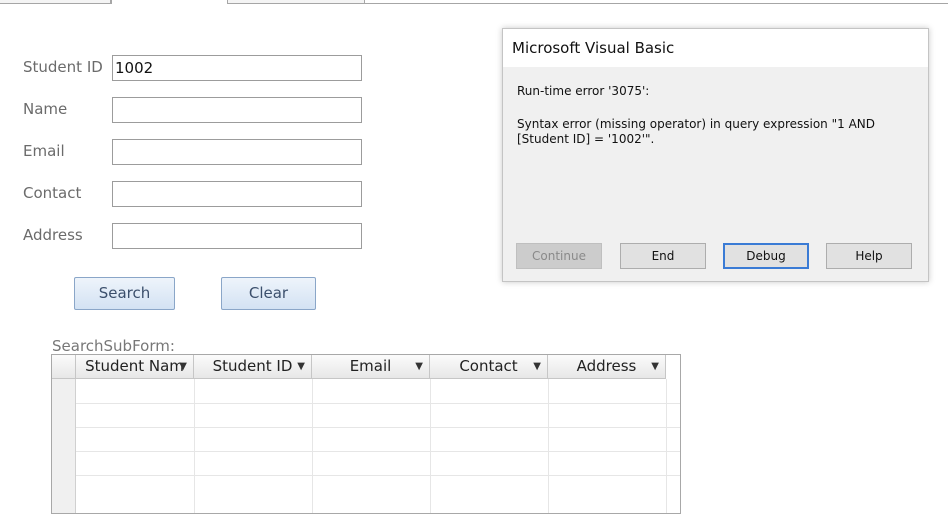 The height and width of the screenshot is (514, 948). What do you see at coordinates (268, 293) in the screenshot?
I see `clear-button: Clear` at bounding box center [268, 293].